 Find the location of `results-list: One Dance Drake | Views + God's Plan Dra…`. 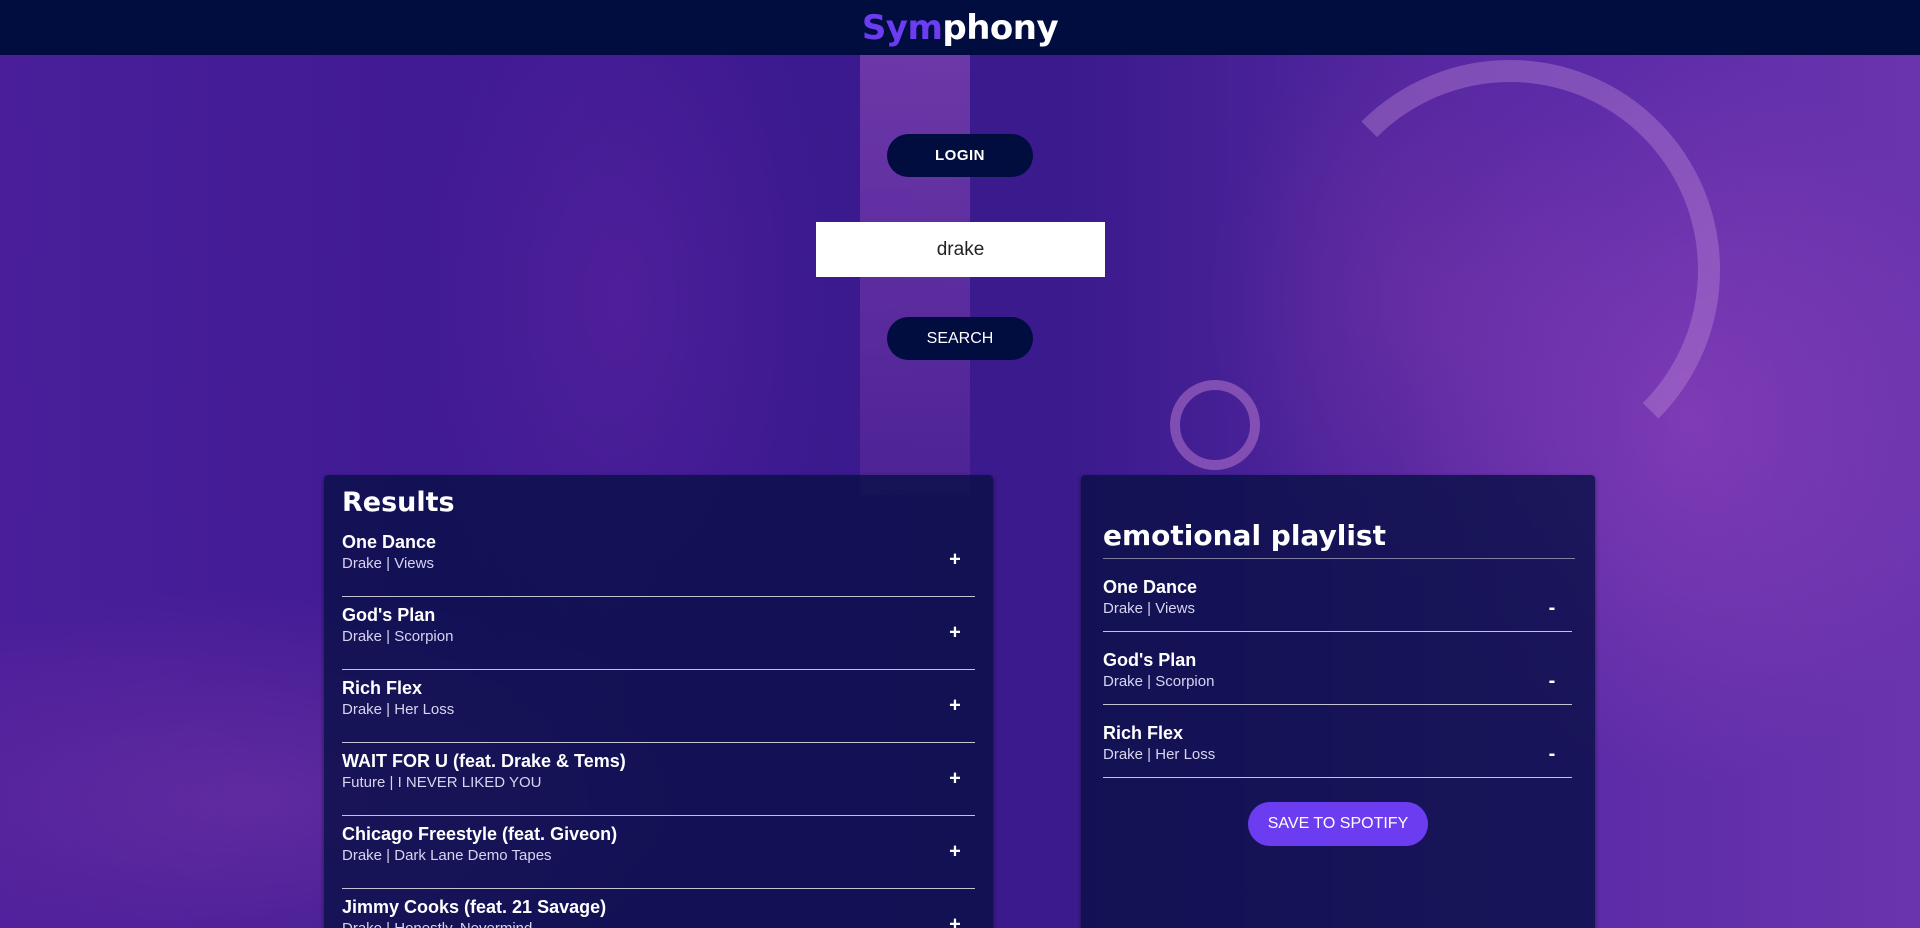

results-list: One Dance Drake | Views + God's Plan Dra… is located at coordinates (658, 726).